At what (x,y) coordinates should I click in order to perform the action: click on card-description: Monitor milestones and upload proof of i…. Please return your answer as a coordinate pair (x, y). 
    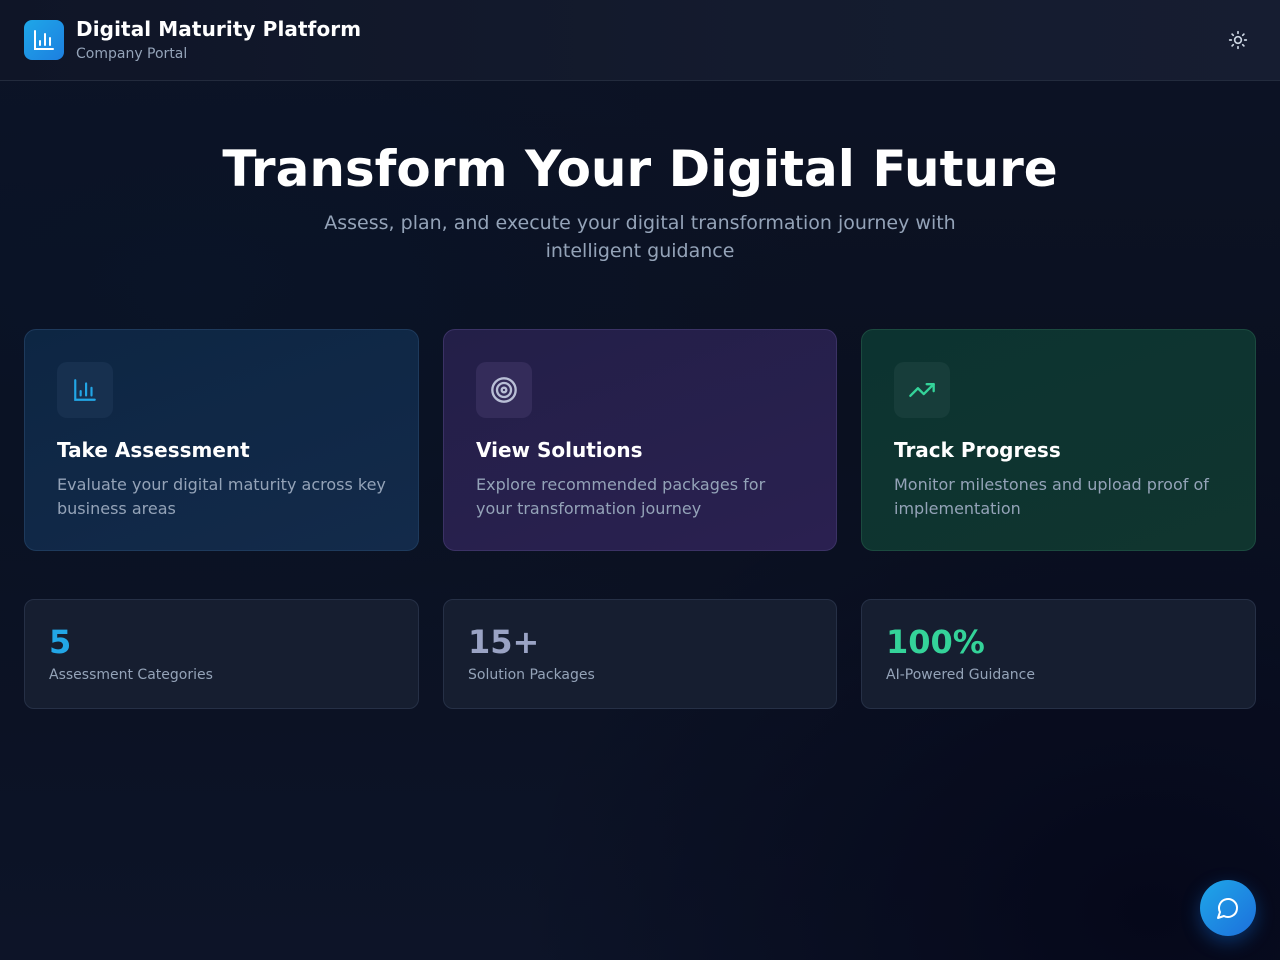
    Looking at the image, I should click on (1051, 496).